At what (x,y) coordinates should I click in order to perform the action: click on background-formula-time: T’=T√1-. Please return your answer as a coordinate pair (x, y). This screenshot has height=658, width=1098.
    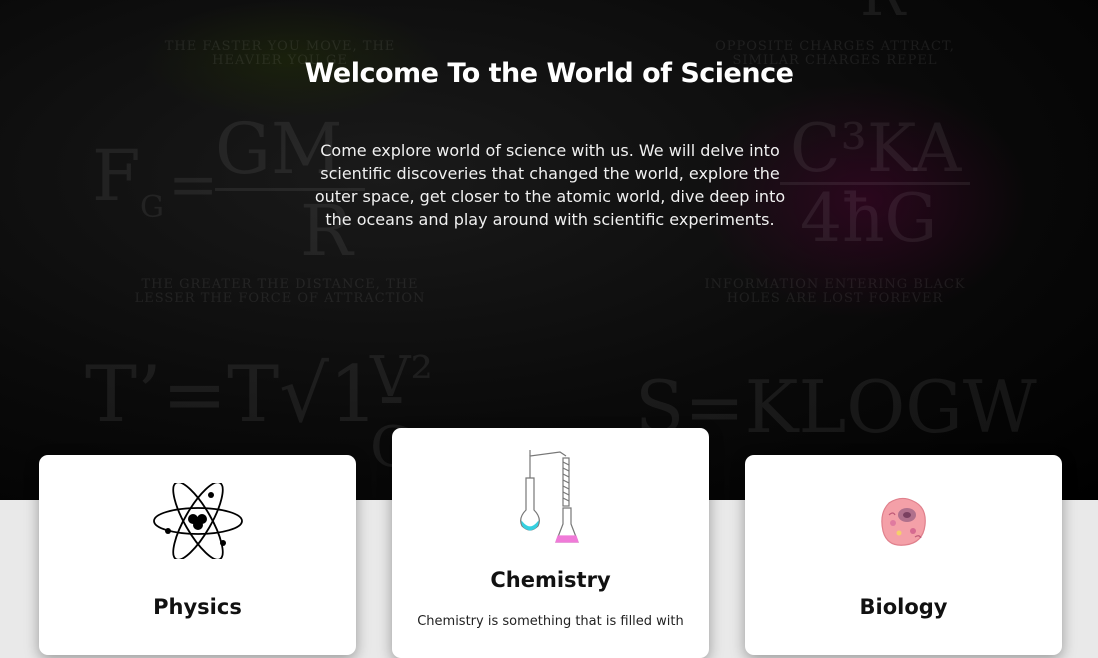
    Looking at the image, I should click on (245, 395).